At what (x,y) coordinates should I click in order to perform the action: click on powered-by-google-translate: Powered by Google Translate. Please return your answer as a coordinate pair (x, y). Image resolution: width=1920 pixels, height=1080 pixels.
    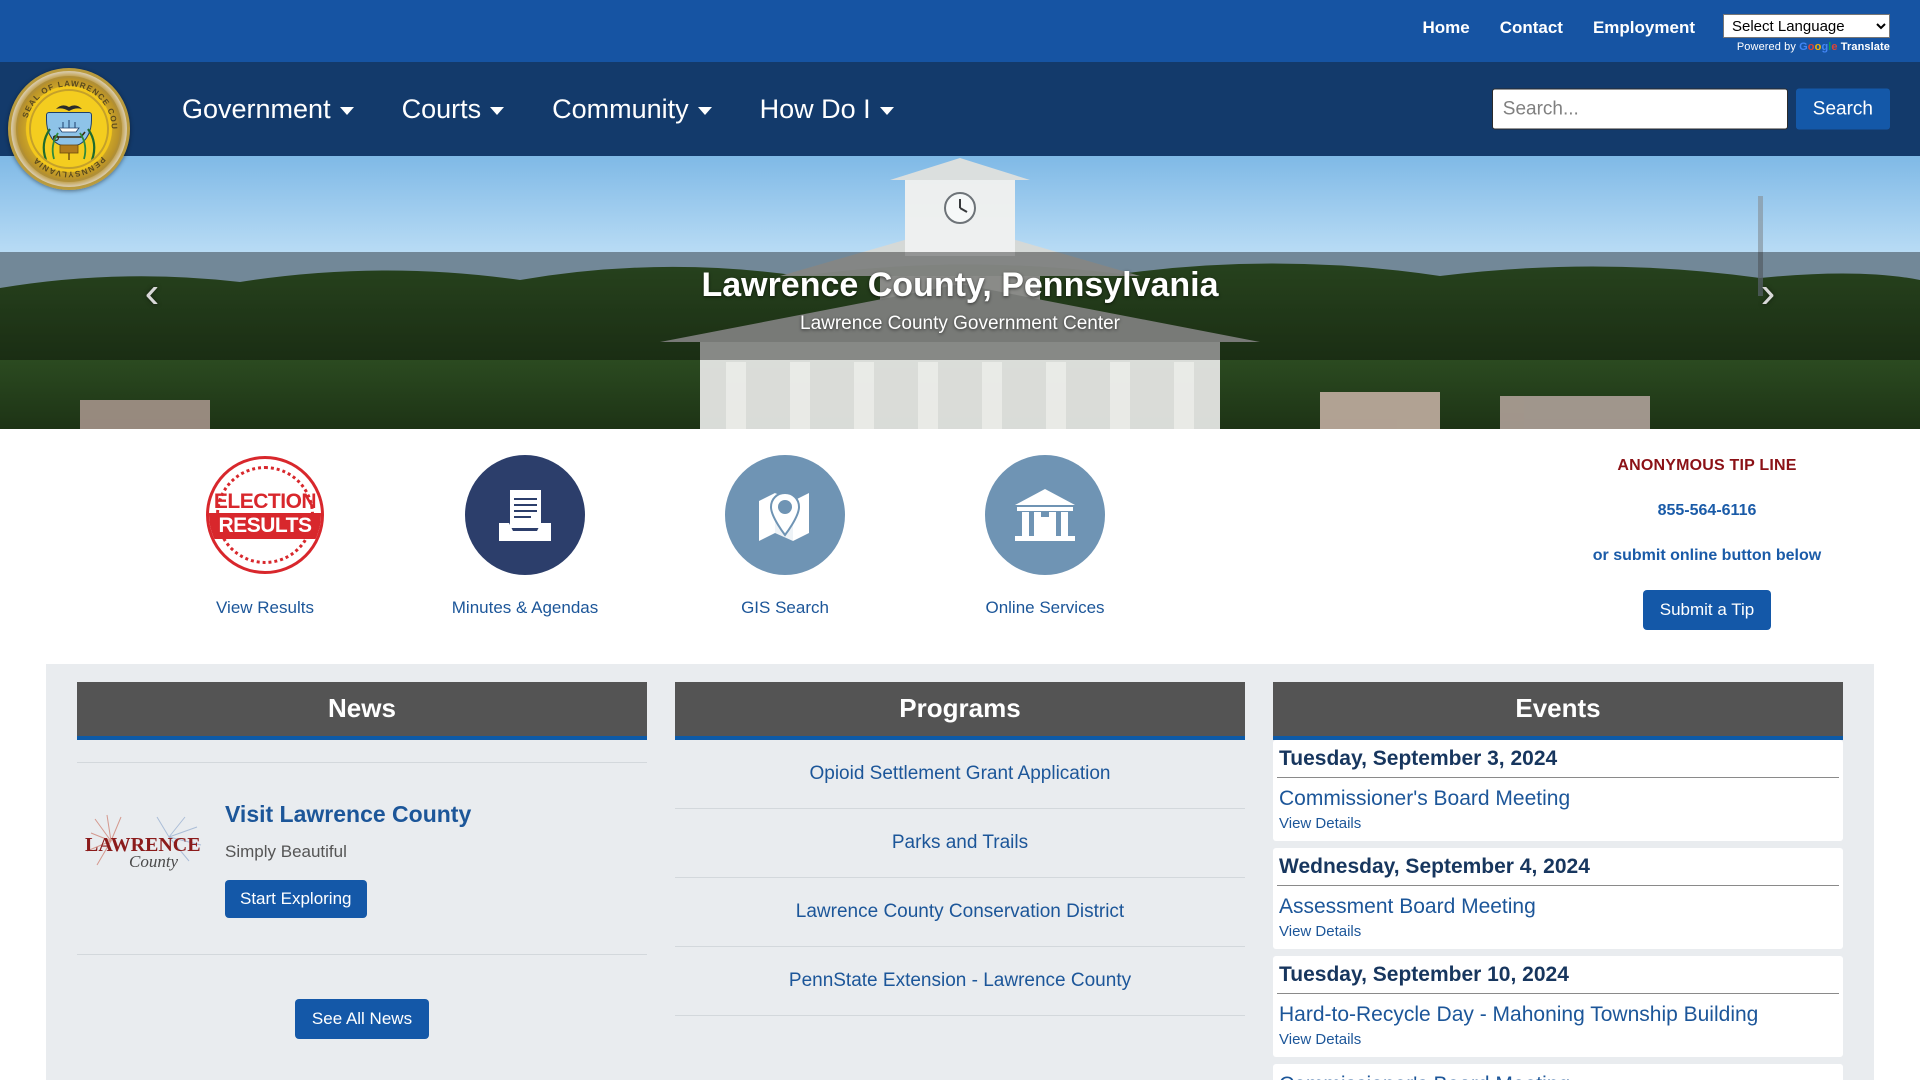
    Looking at the image, I should click on (1806, 47).